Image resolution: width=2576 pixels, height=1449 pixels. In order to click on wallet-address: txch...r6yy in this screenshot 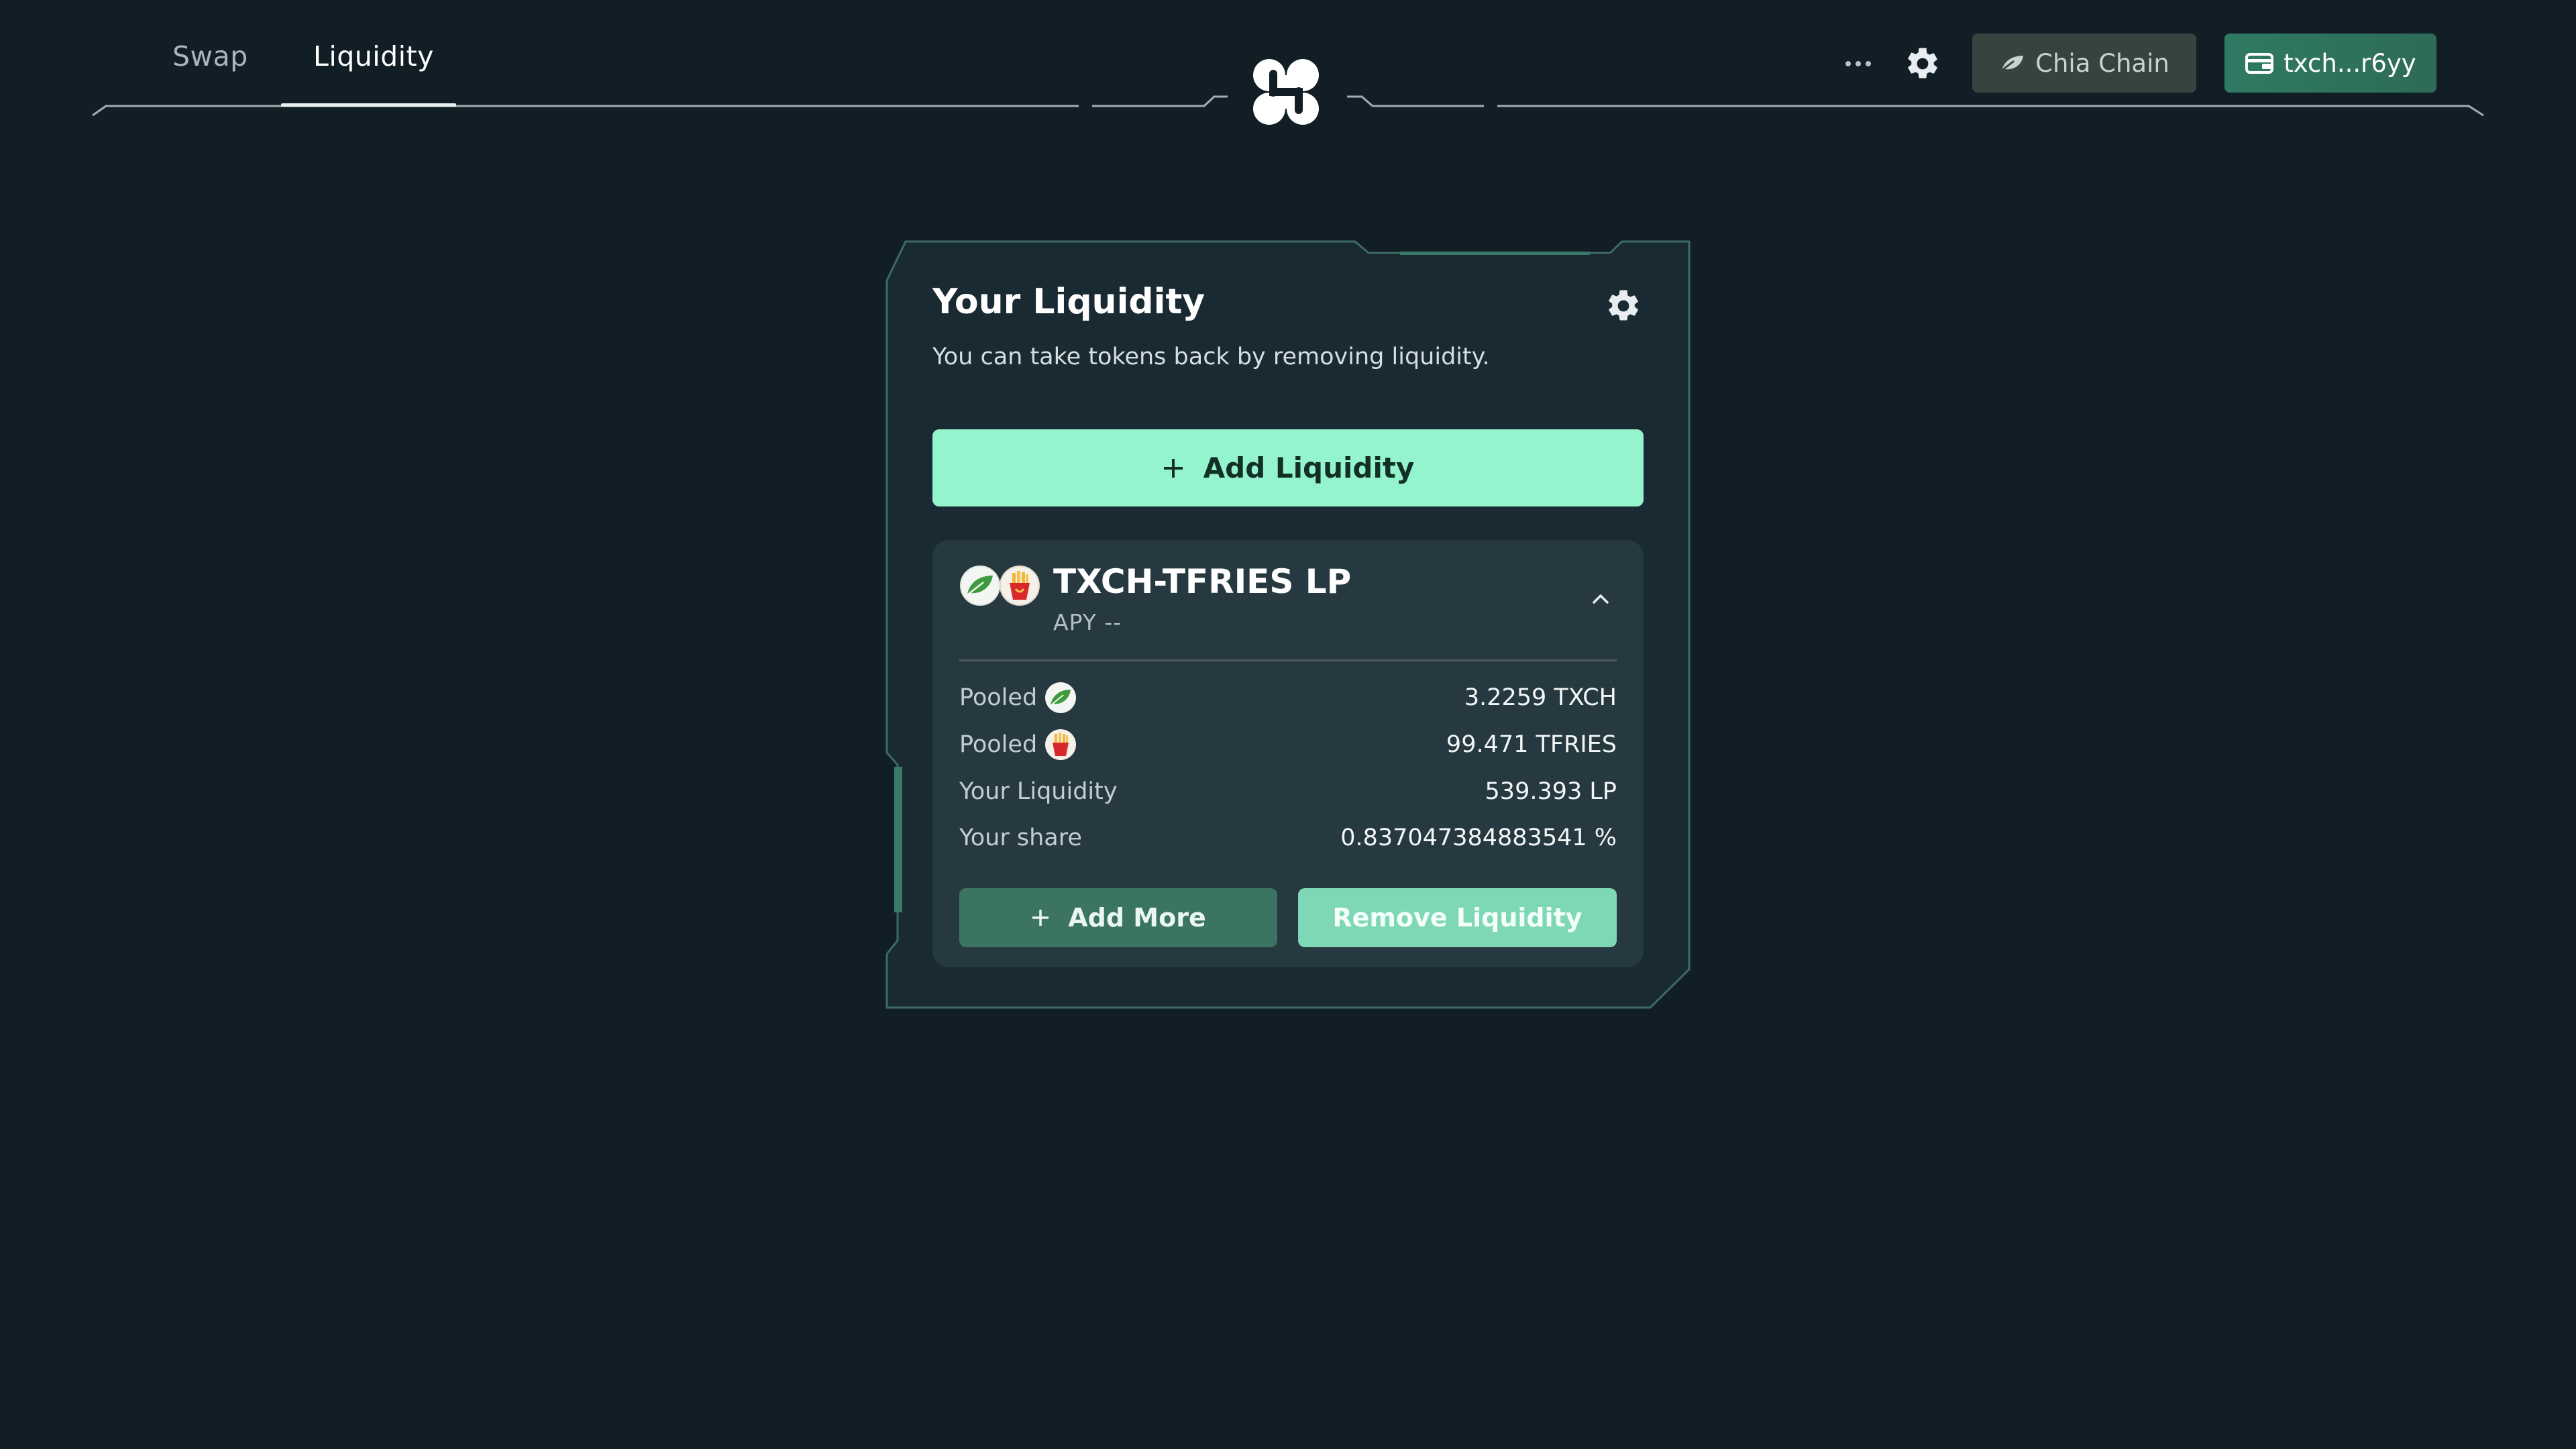, I will do `click(2350, 63)`.